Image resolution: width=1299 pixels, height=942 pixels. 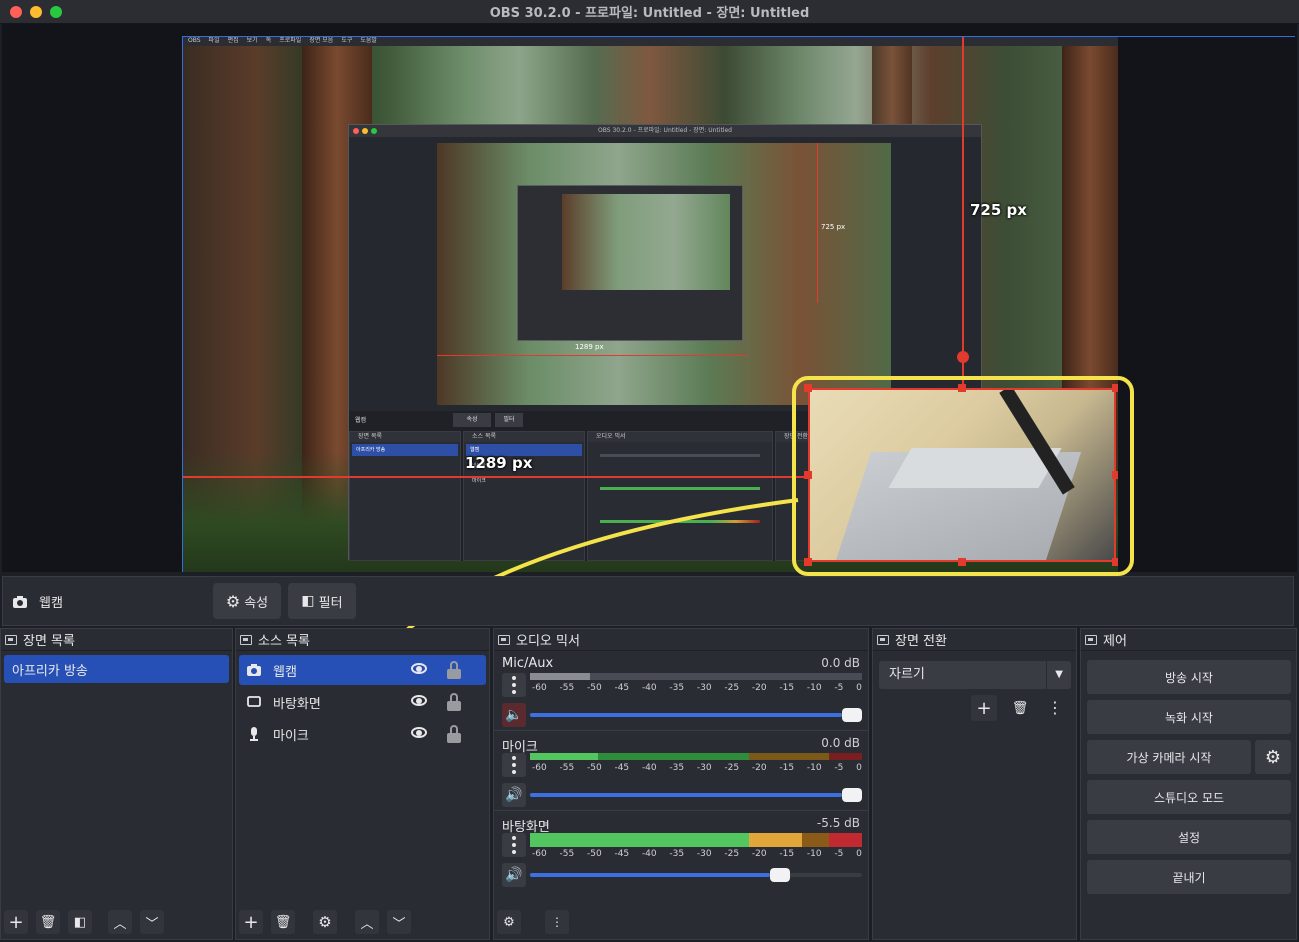 What do you see at coordinates (1169, 757) in the screenshot?
I see `start-virtual-camera-button: 가상 카메라 시작` at bounding box center [1169, 757].